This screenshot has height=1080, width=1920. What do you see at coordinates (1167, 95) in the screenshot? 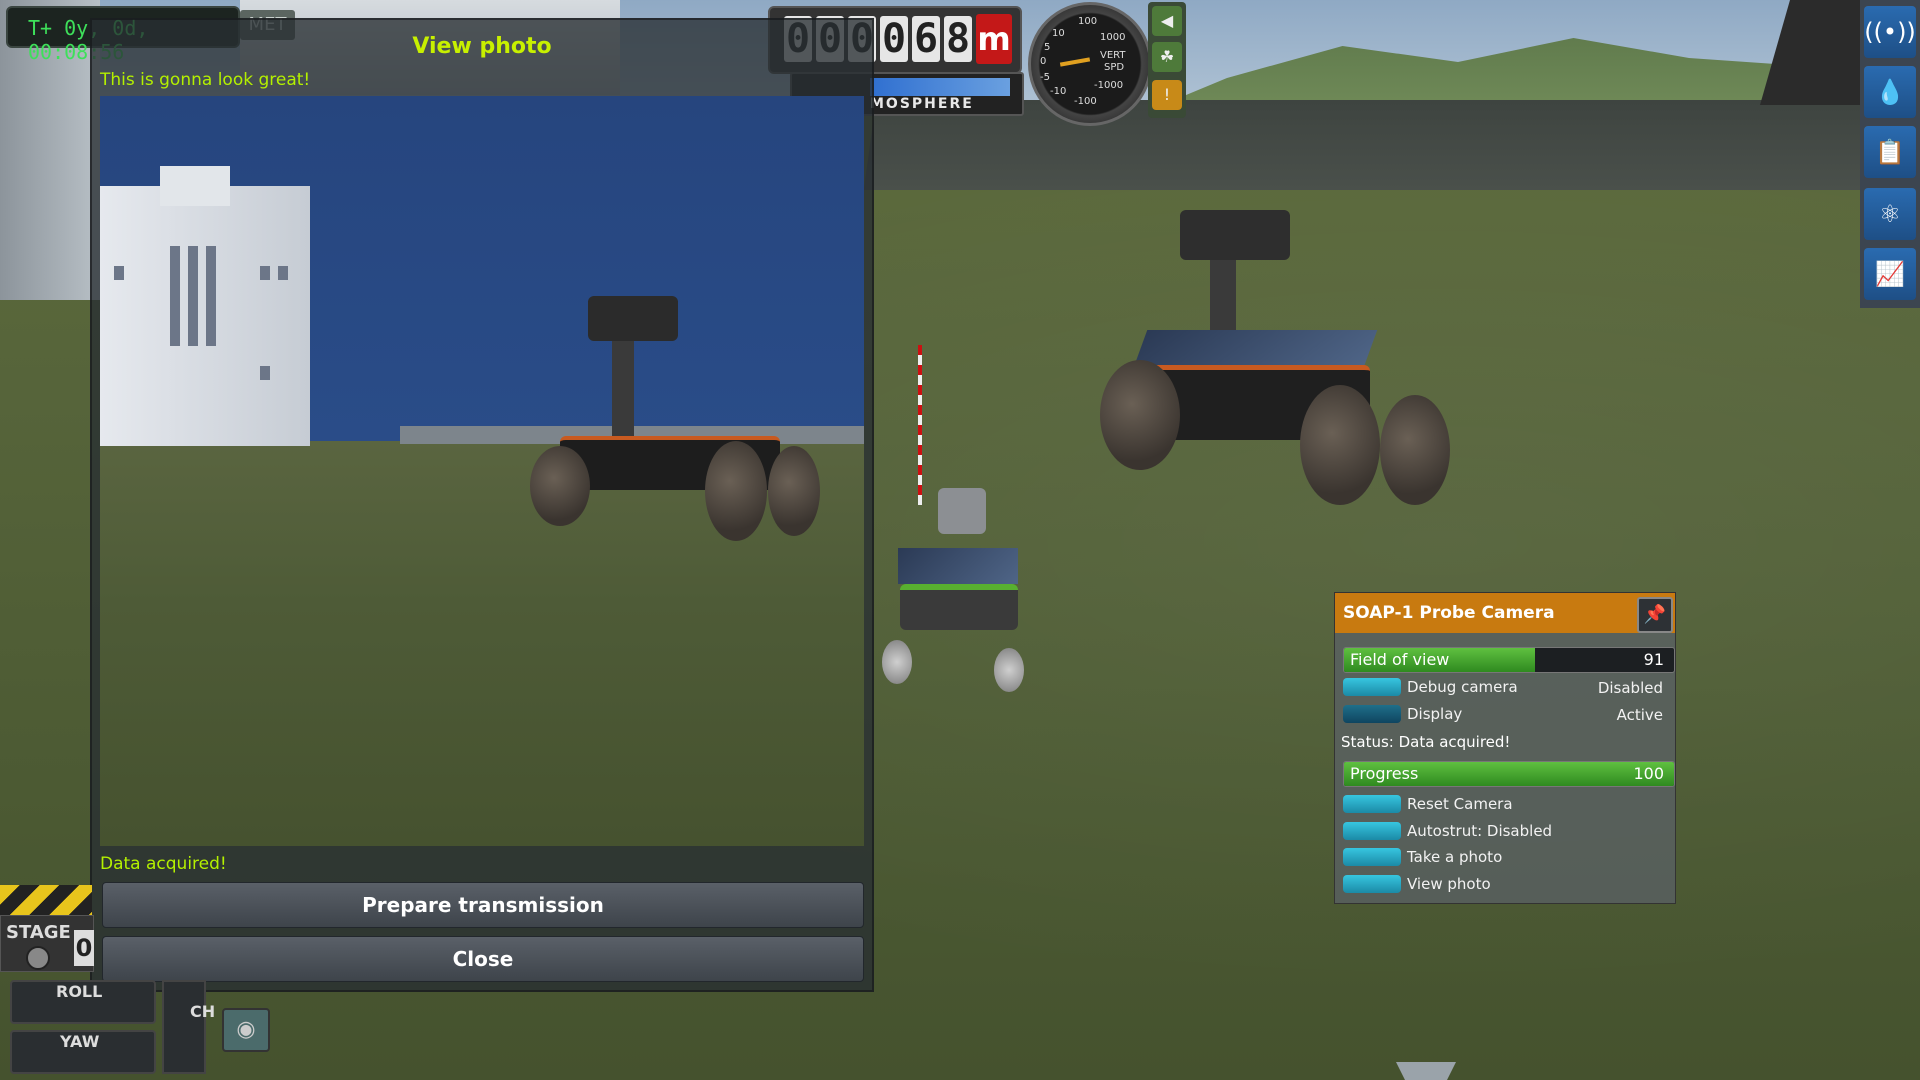
I see `warning-icon: !` at bounding box center [1167, 95].